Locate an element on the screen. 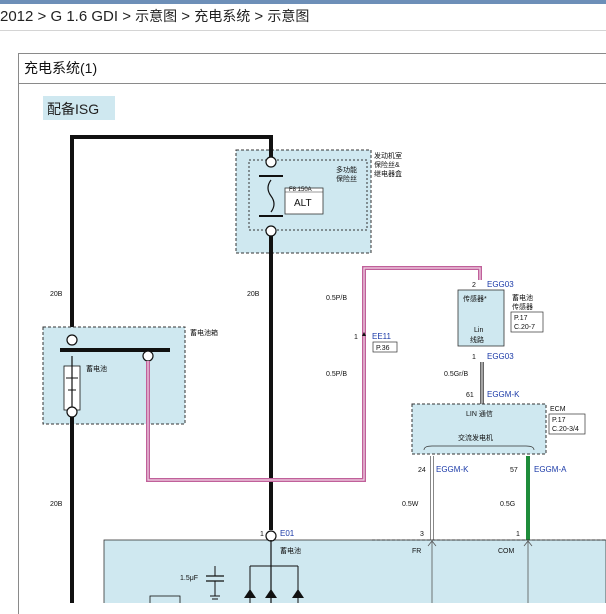 This screenshot has width=606, height=614. joint-pin: 1 is located at coordinates (356, 337).